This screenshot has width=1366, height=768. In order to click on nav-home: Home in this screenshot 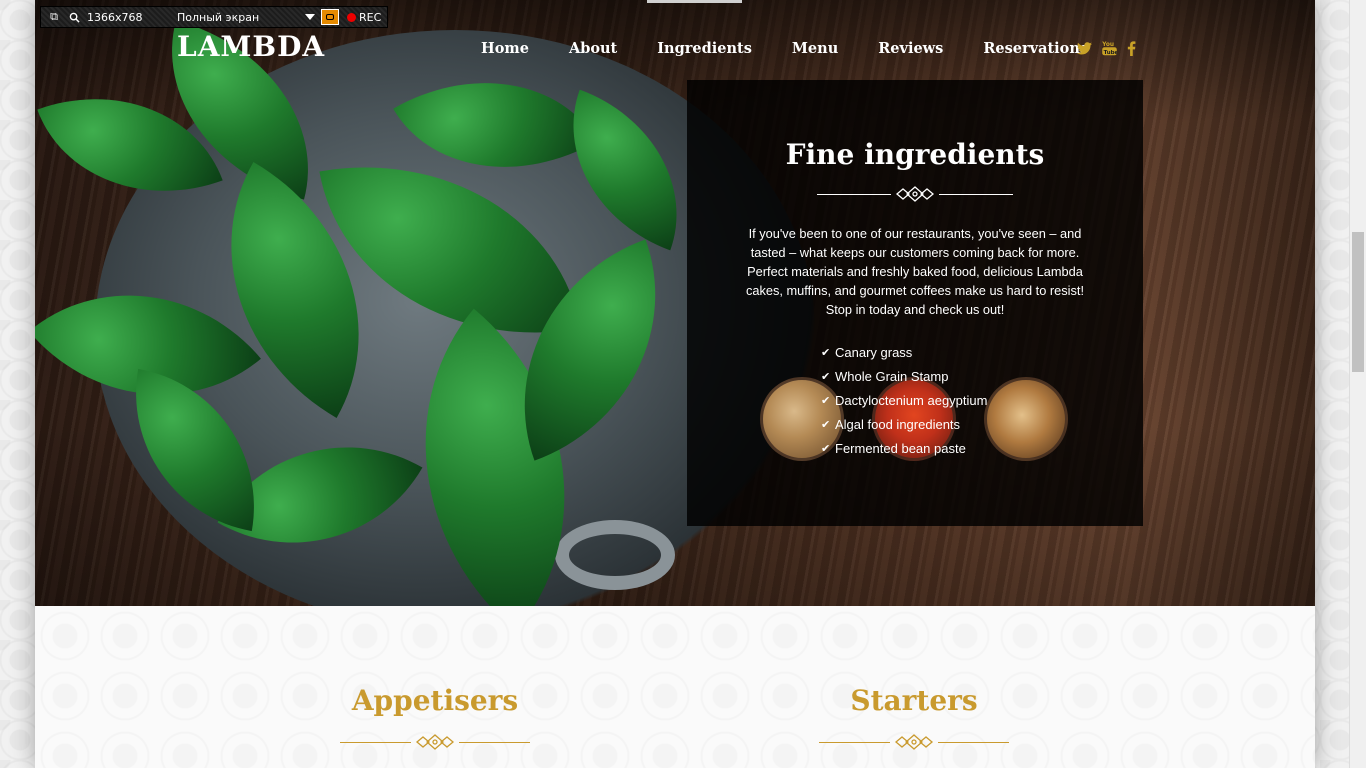, I will do `click(505, 48)`.